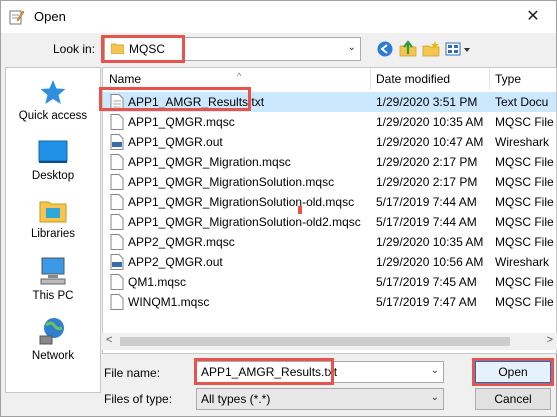 This screenshot has height=417, width=557. What do you see at coordinates (427, 102) in the screenshot?
I see `file-date: 1/29/2020 3:51 PM` at bounding box center [427, 102].